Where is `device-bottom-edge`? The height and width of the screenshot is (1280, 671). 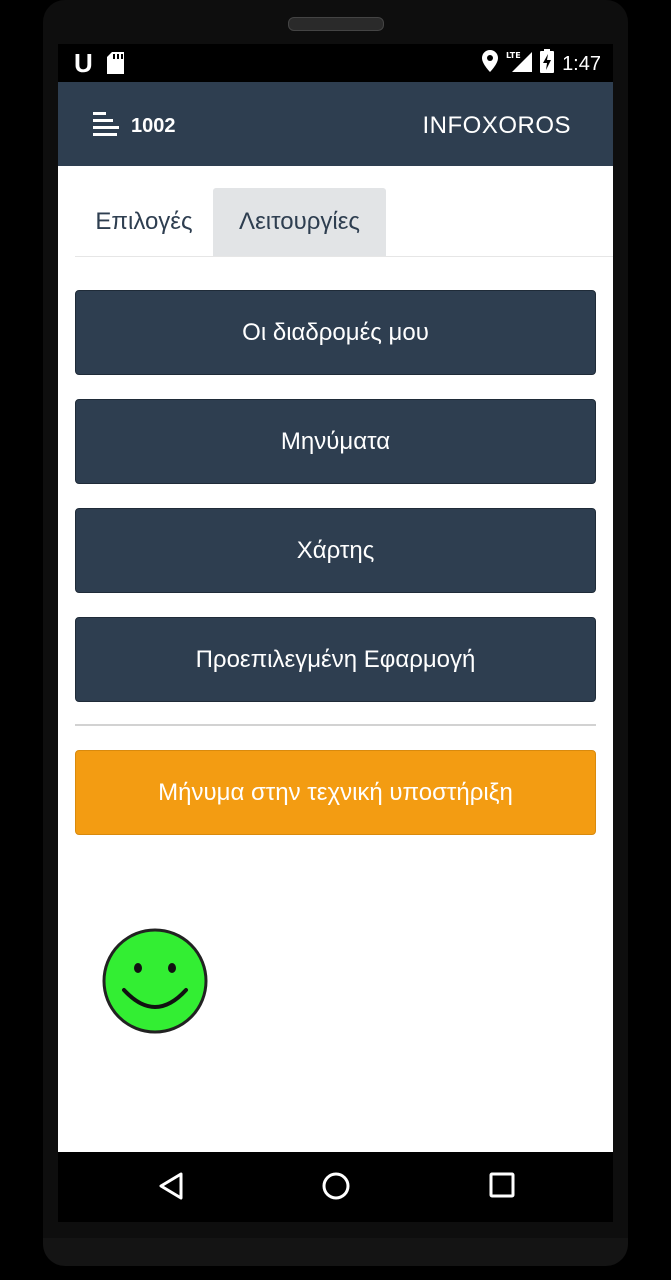
device-bottom-edge is located at coordinates (335, 1252).